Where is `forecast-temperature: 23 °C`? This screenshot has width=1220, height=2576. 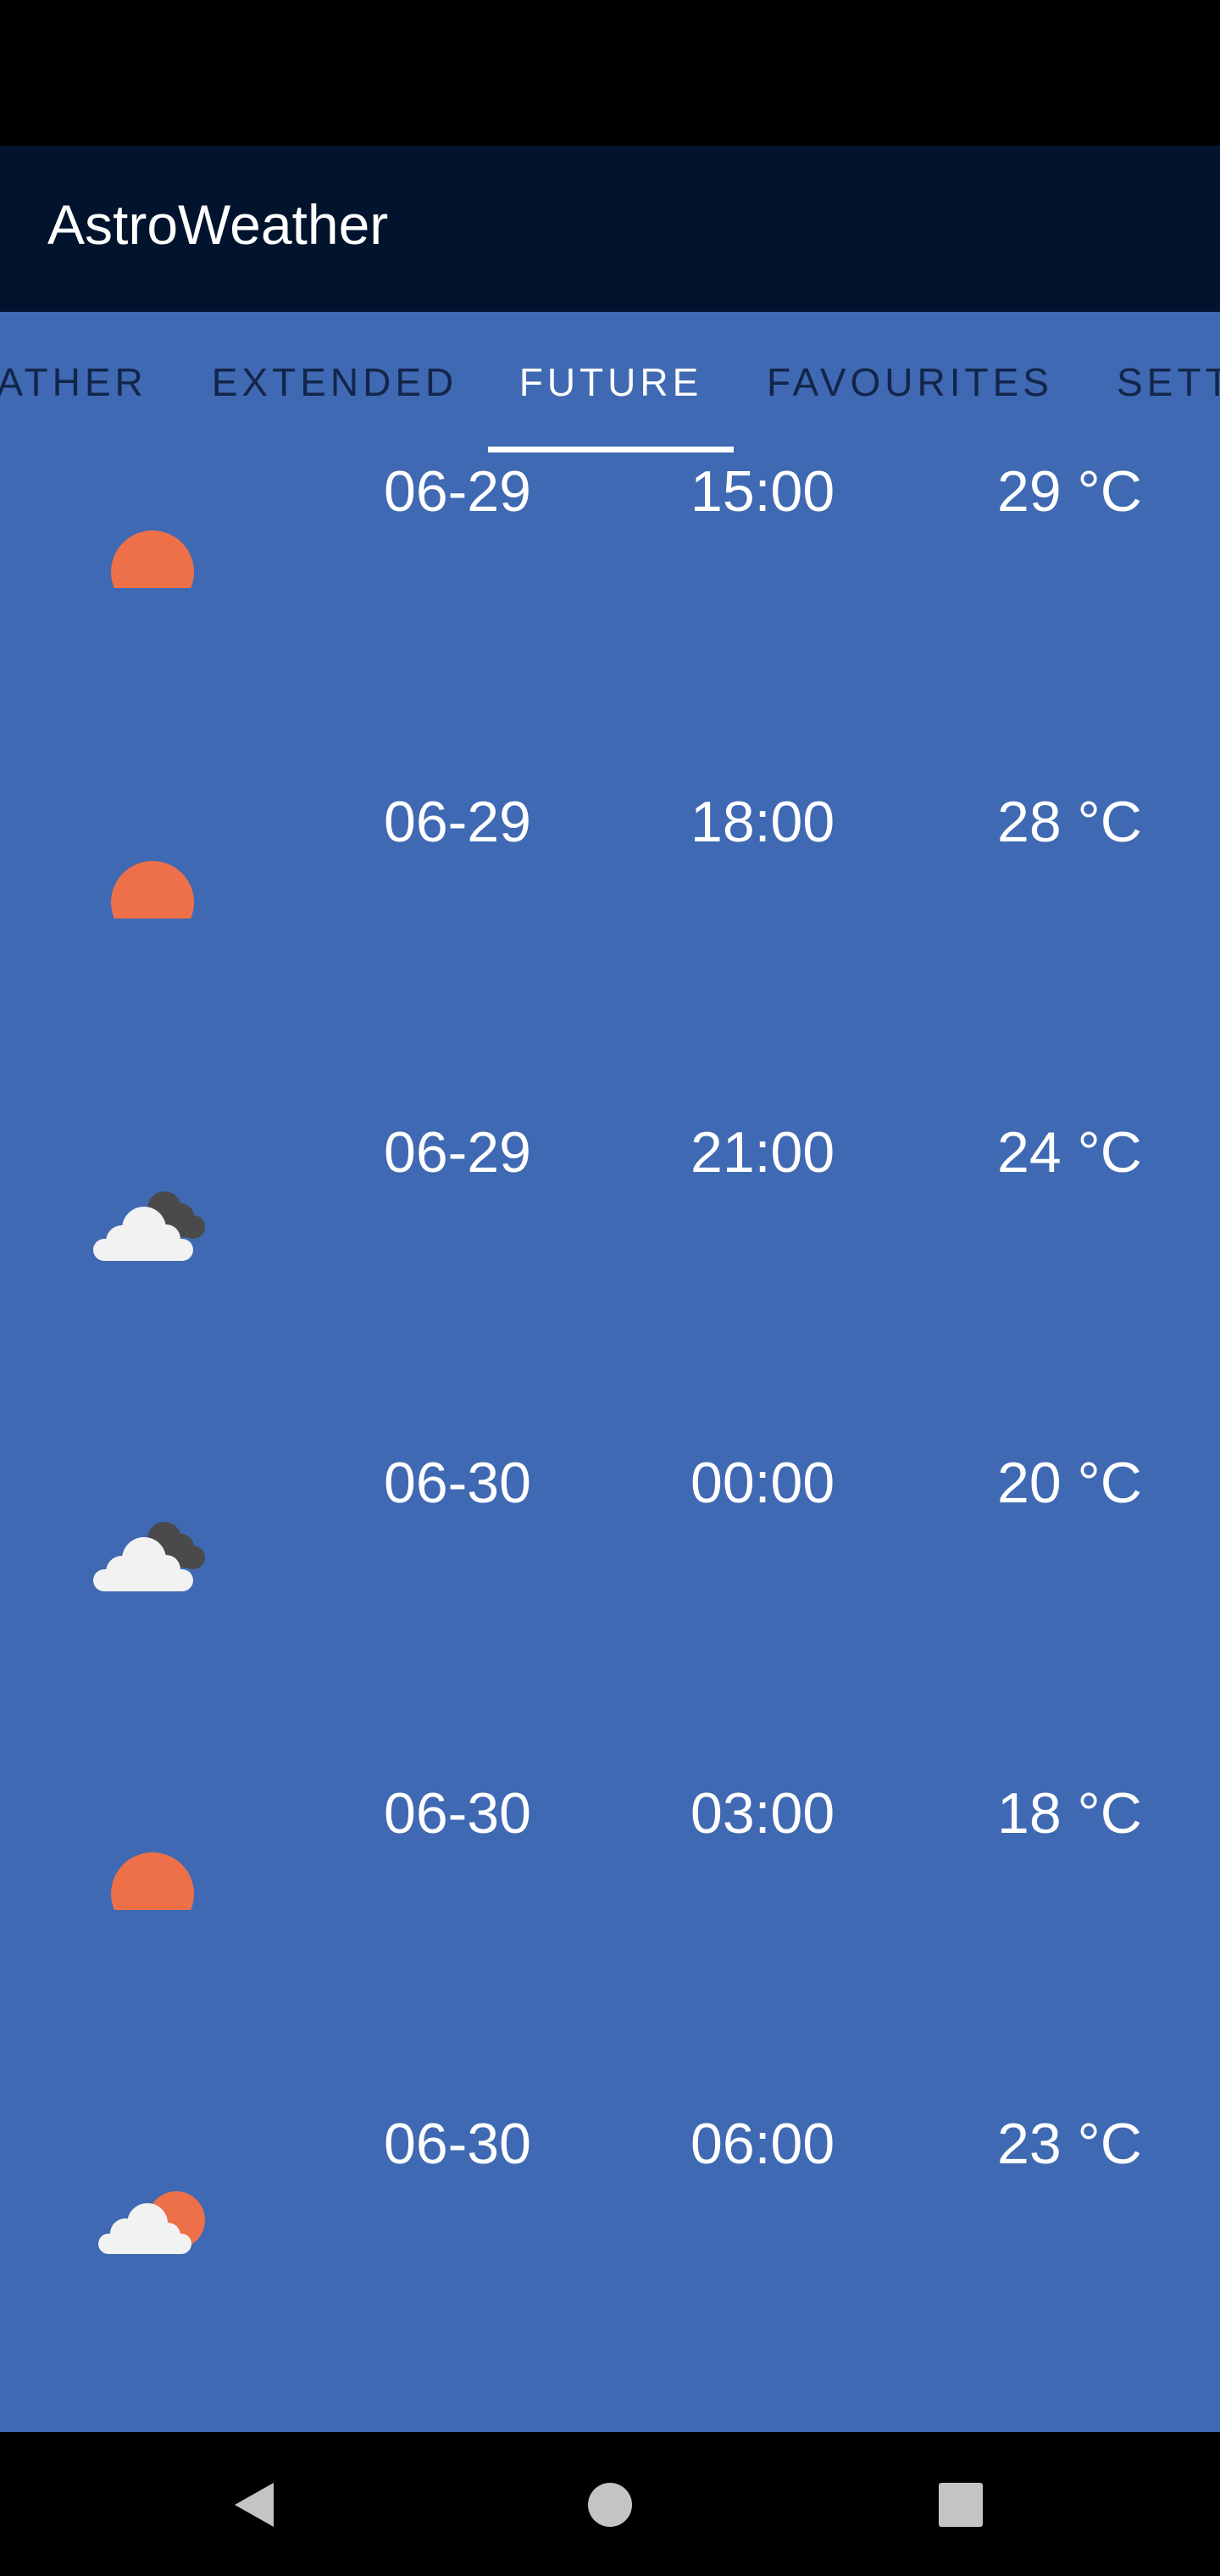 forecast-temperature: 23 °C is located at coordinates (1069, 2144).